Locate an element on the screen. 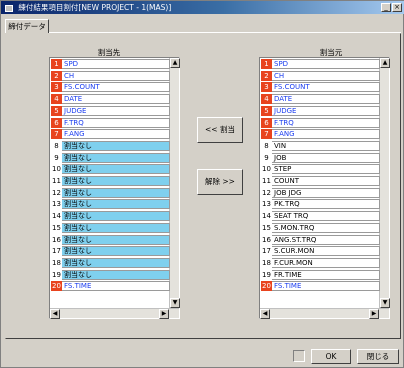 The image size is (404, 368). row-value: S.CUR.MON is located at coordinates (326, 251).